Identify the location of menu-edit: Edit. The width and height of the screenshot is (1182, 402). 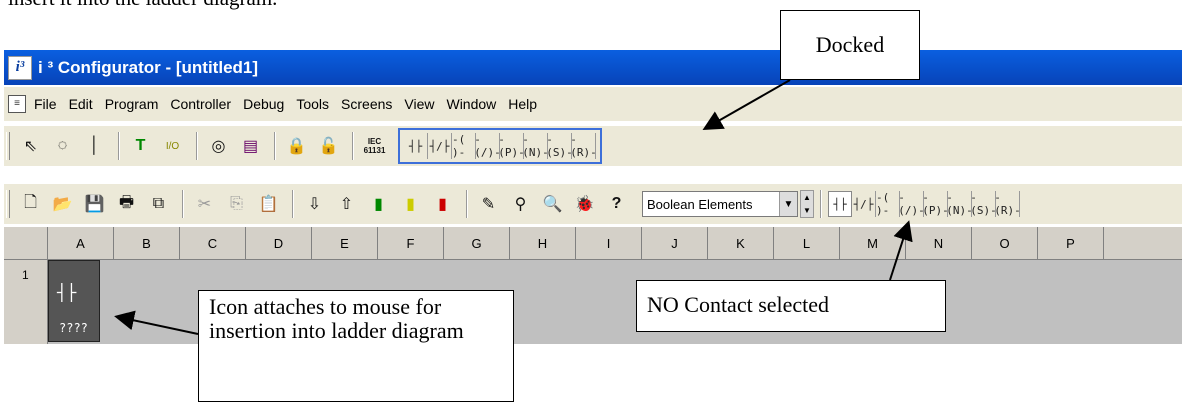
(81, 104).